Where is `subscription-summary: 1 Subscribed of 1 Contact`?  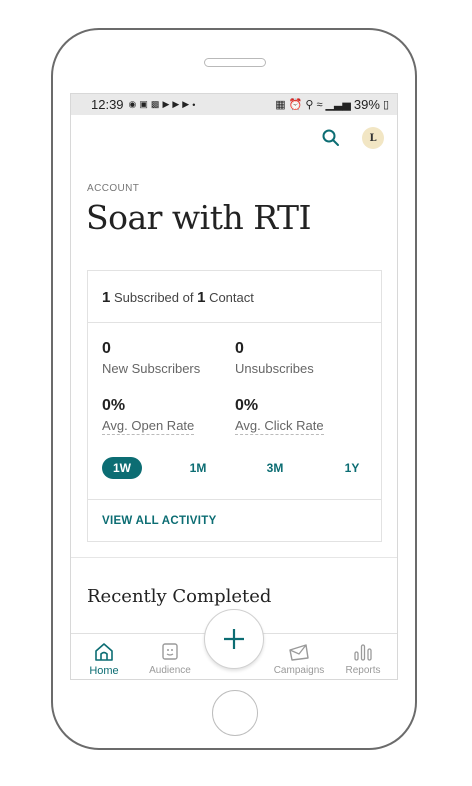 subscription-summary: 1 Subscribed of 1 Contact is located at coordinates (234, 297).